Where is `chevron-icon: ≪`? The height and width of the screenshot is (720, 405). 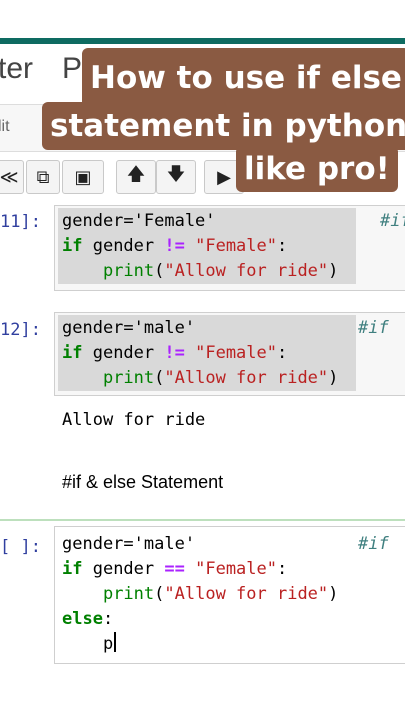 chevron-icon: ≪ is located at coordinates (9, 177).